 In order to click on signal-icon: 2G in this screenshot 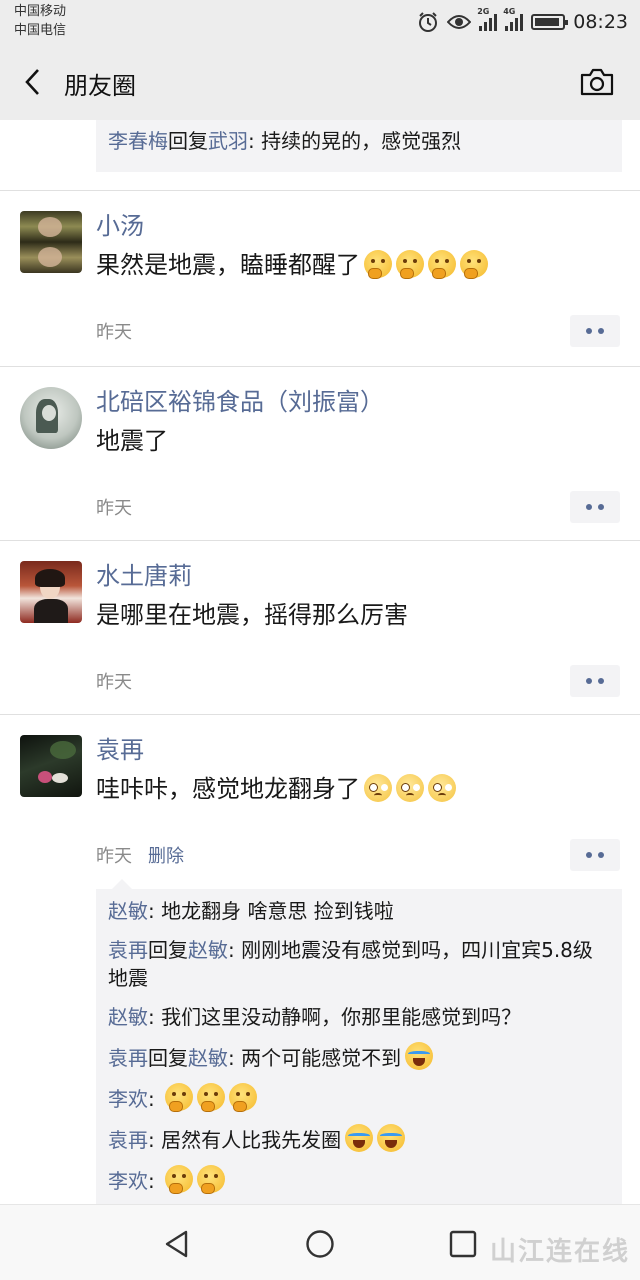, I will do `click(487, 19)`.